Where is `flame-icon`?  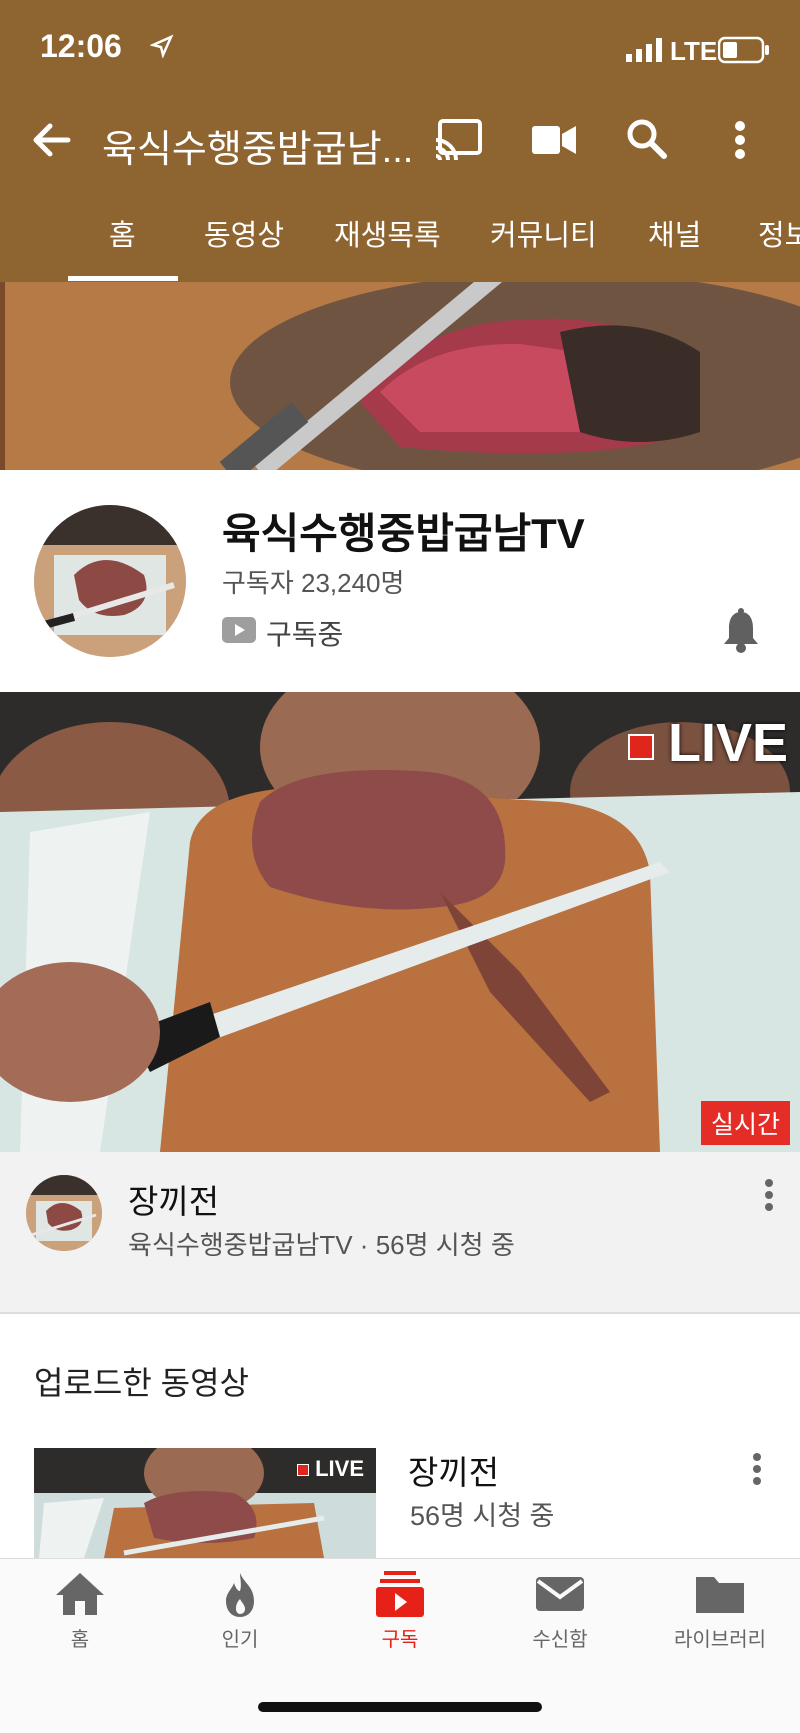
flame-icon is located at coordinates (240, 1595).